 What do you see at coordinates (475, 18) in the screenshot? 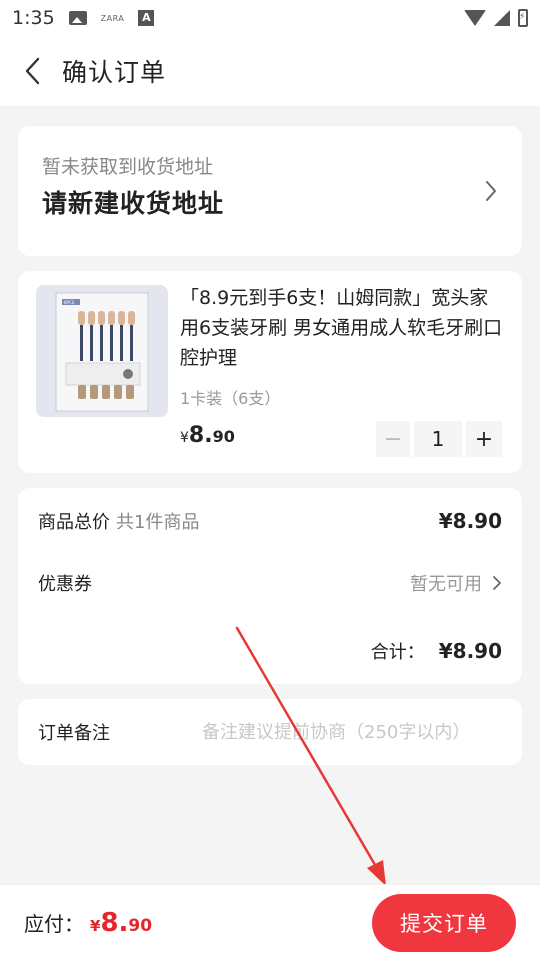
I see `wifi-icon` at bounding box center [475, 18].